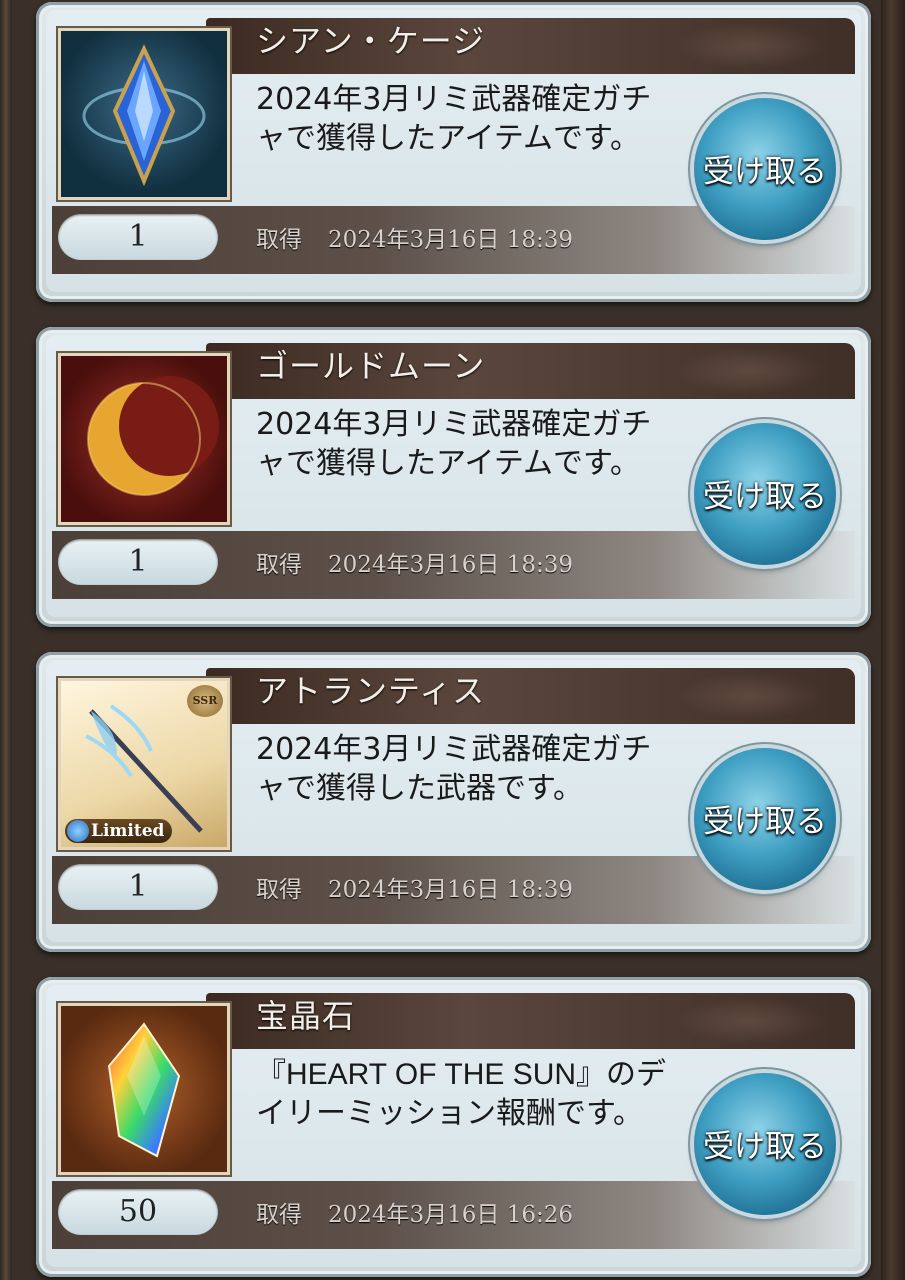 The width and height of the screenshot is (905, 1280). Describe the element at coordinates (371, 366) in the screenshot. I see `item-name: ゴールドムーン` at that location.